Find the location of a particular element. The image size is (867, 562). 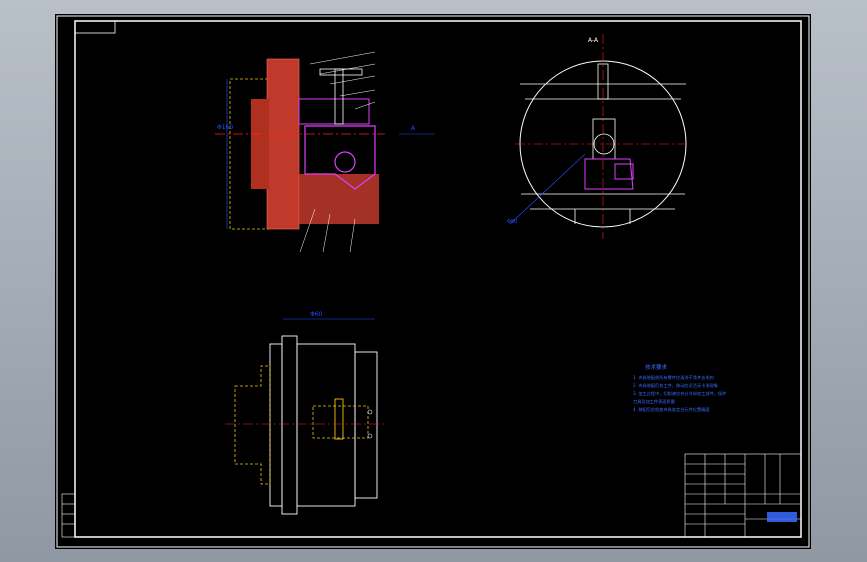

tech-req-line-1: 1. 夹具装配前所有零件应清洗干净并去毛刺 is located at coordinates (673, 377).